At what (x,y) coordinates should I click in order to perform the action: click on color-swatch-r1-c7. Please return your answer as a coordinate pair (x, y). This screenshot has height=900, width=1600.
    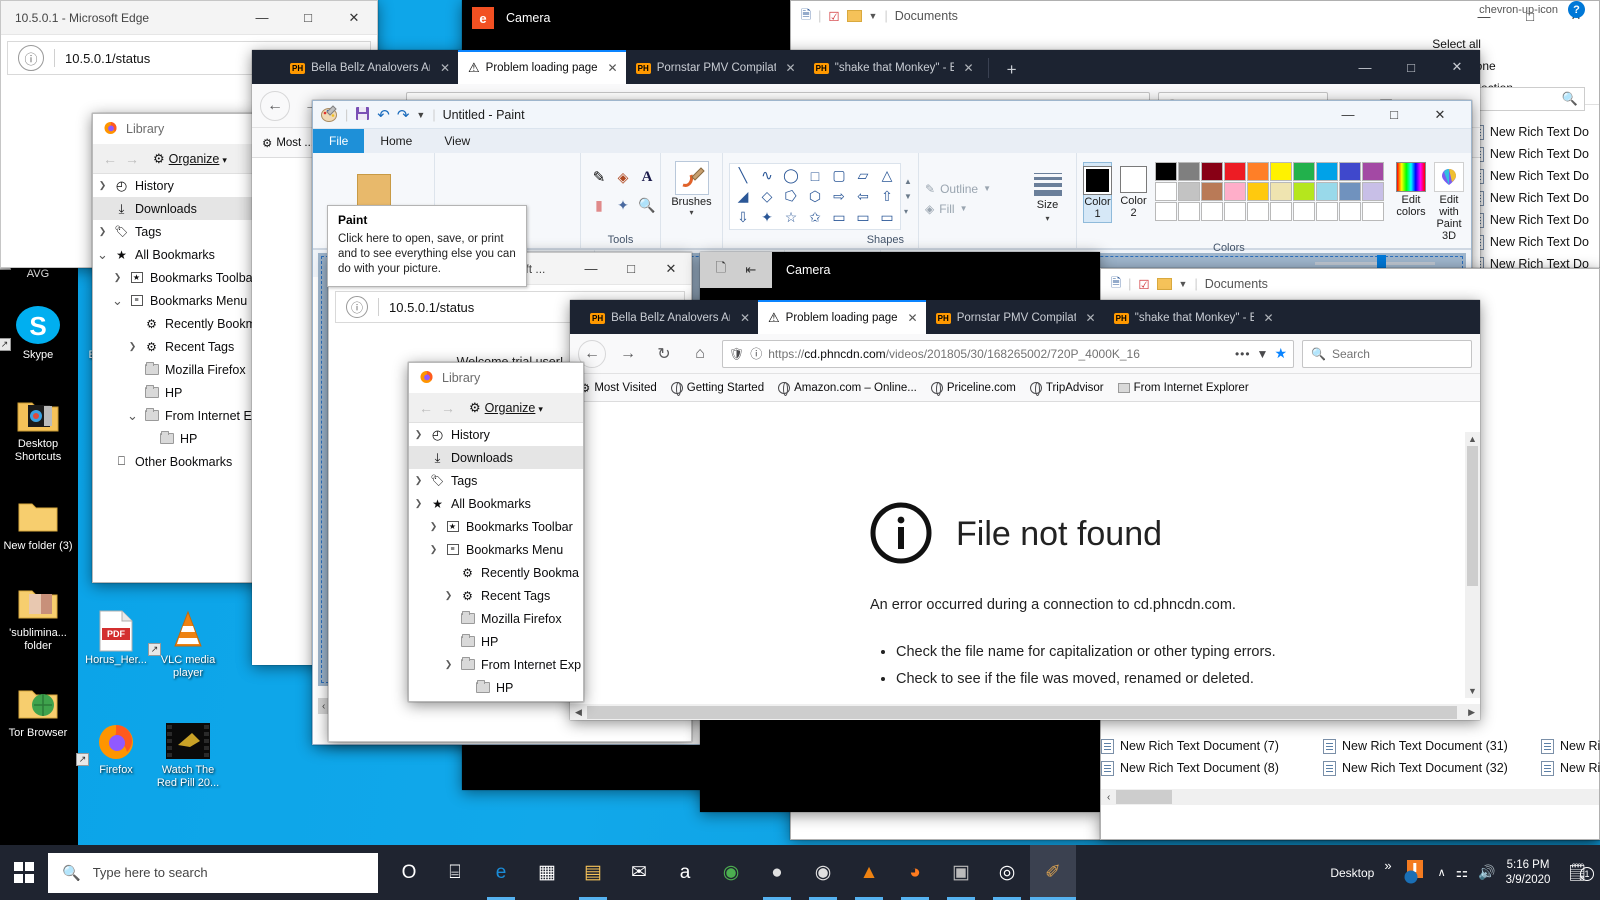
    Looking at the image, I should click on (1327, 191).